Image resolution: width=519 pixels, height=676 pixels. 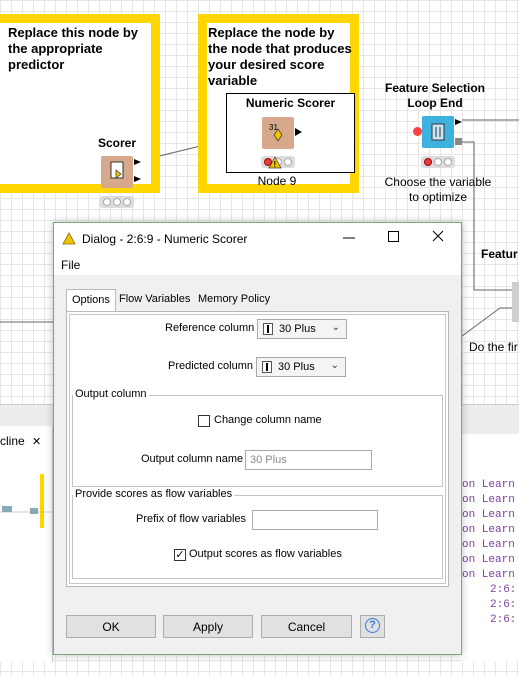 What do you see at coordinates (394, 236) in the screenshot?
I see `maximize-icon` at bounding box center [394, 236].